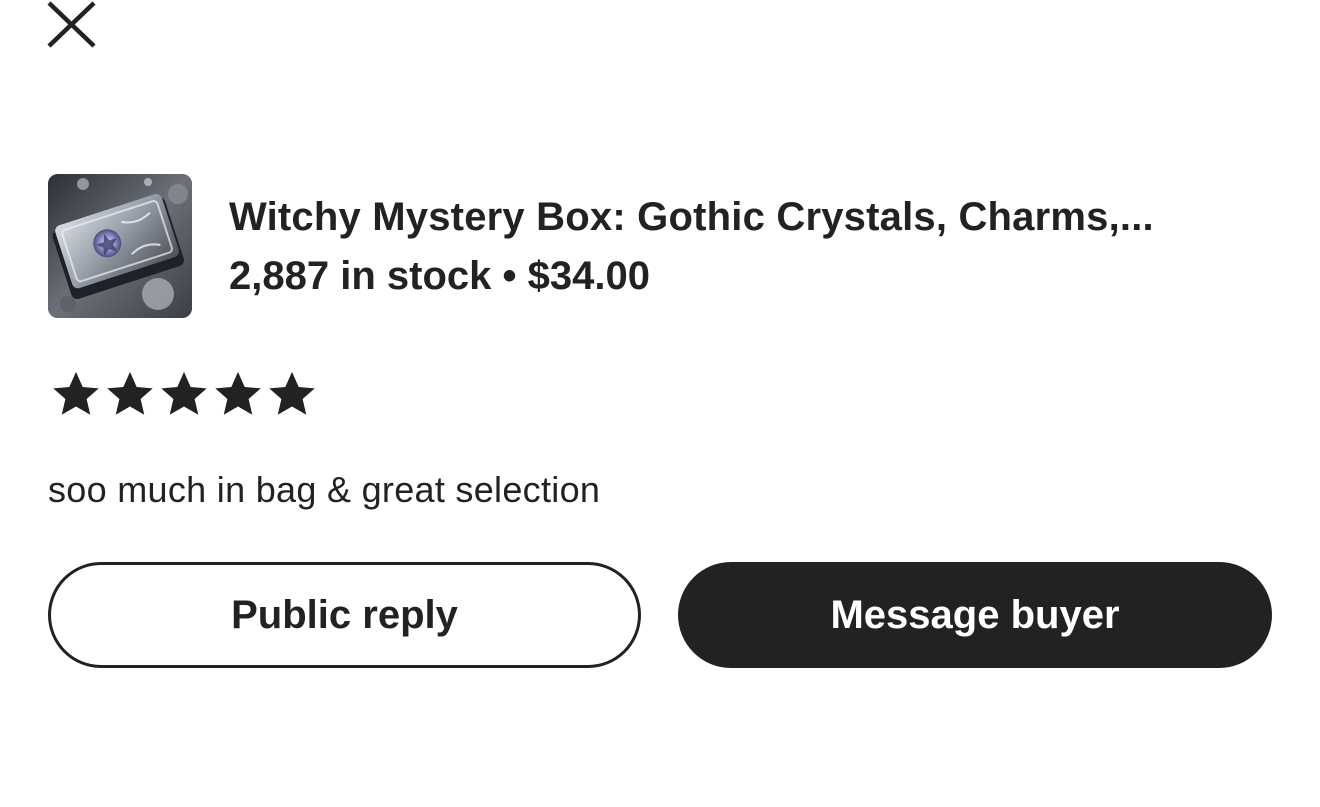 Image resolution: width=1320 pixels, height=807 pixels. Describe the element at coordinates (324, 489) in the screenshot. I see `review-text: soo much in bag & great selection` at that location.